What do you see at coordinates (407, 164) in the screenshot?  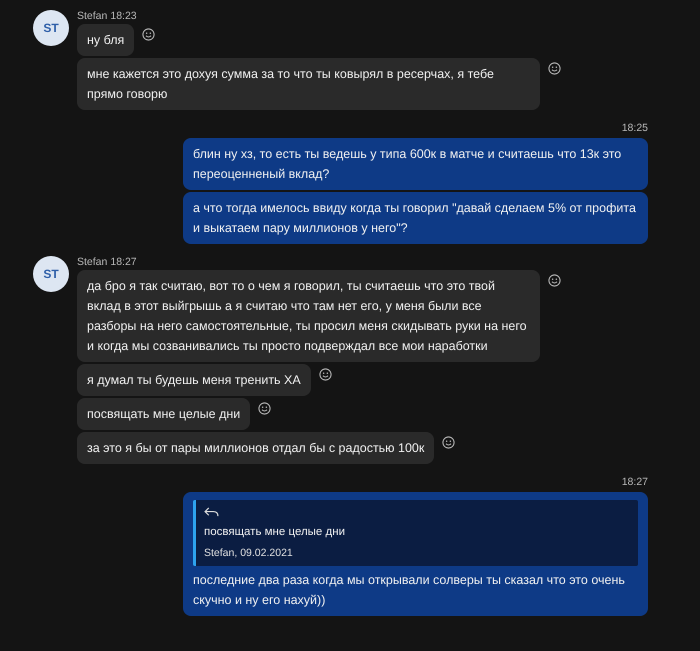 I see `message-text: блин ну хз, то есть ты ведешь у типа 600к в матче и считаешь что 13к это переоценненый вклад?` at bounding box center [407, 164].